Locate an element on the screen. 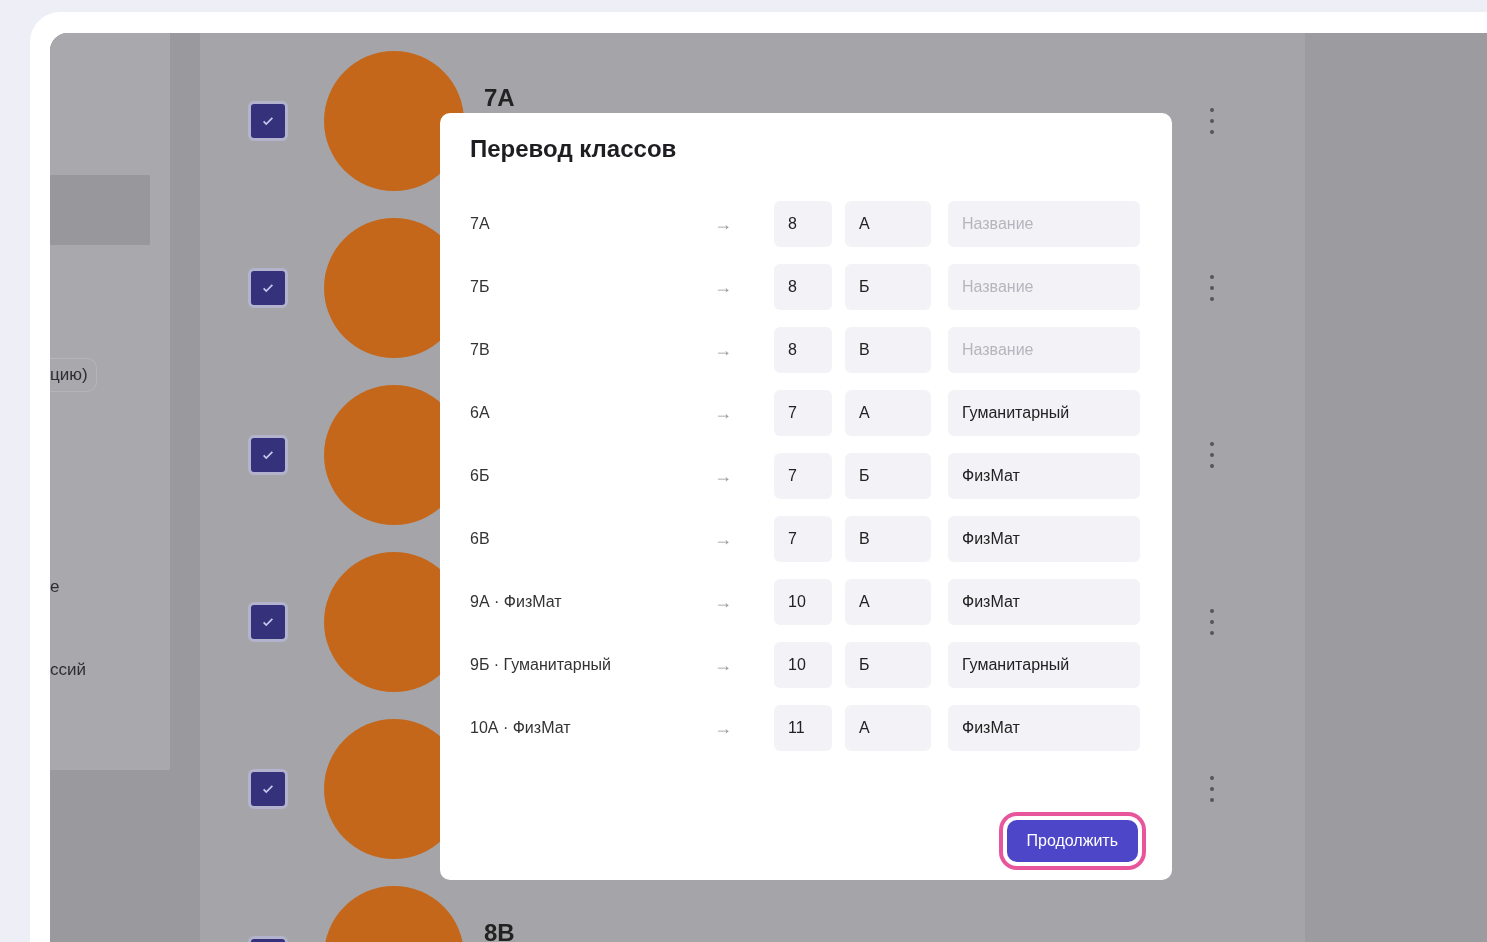  source-class: 7А is located at coordinates (480, 224).